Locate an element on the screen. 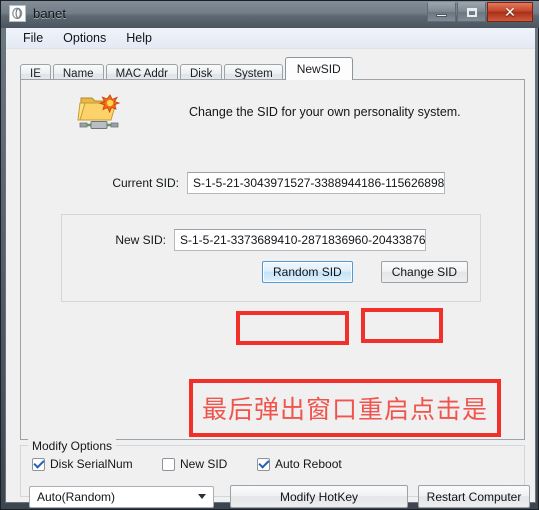  modify-hotkey-button: Modify HotKey is located at coordinates (319, 496).